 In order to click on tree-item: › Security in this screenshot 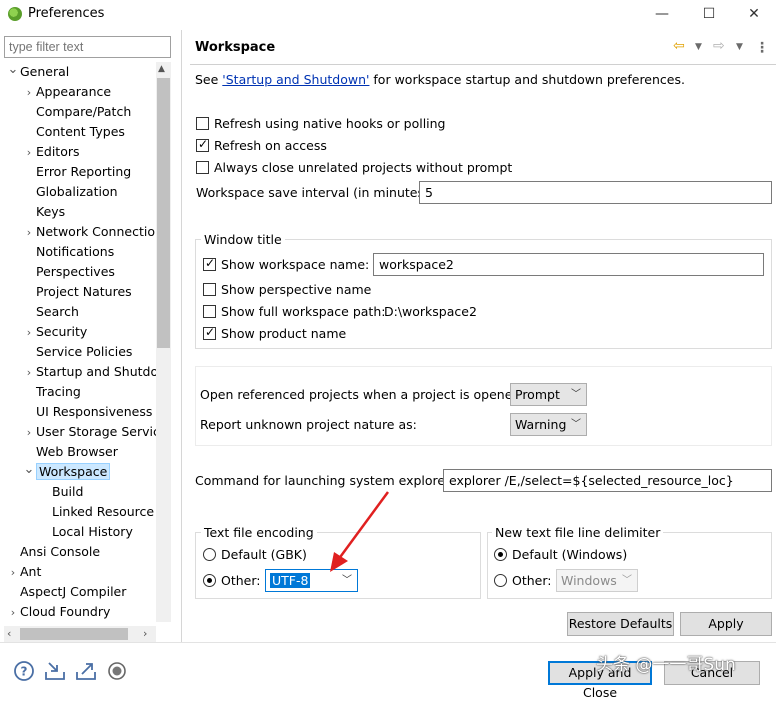, I will do `click(55, 332)`.